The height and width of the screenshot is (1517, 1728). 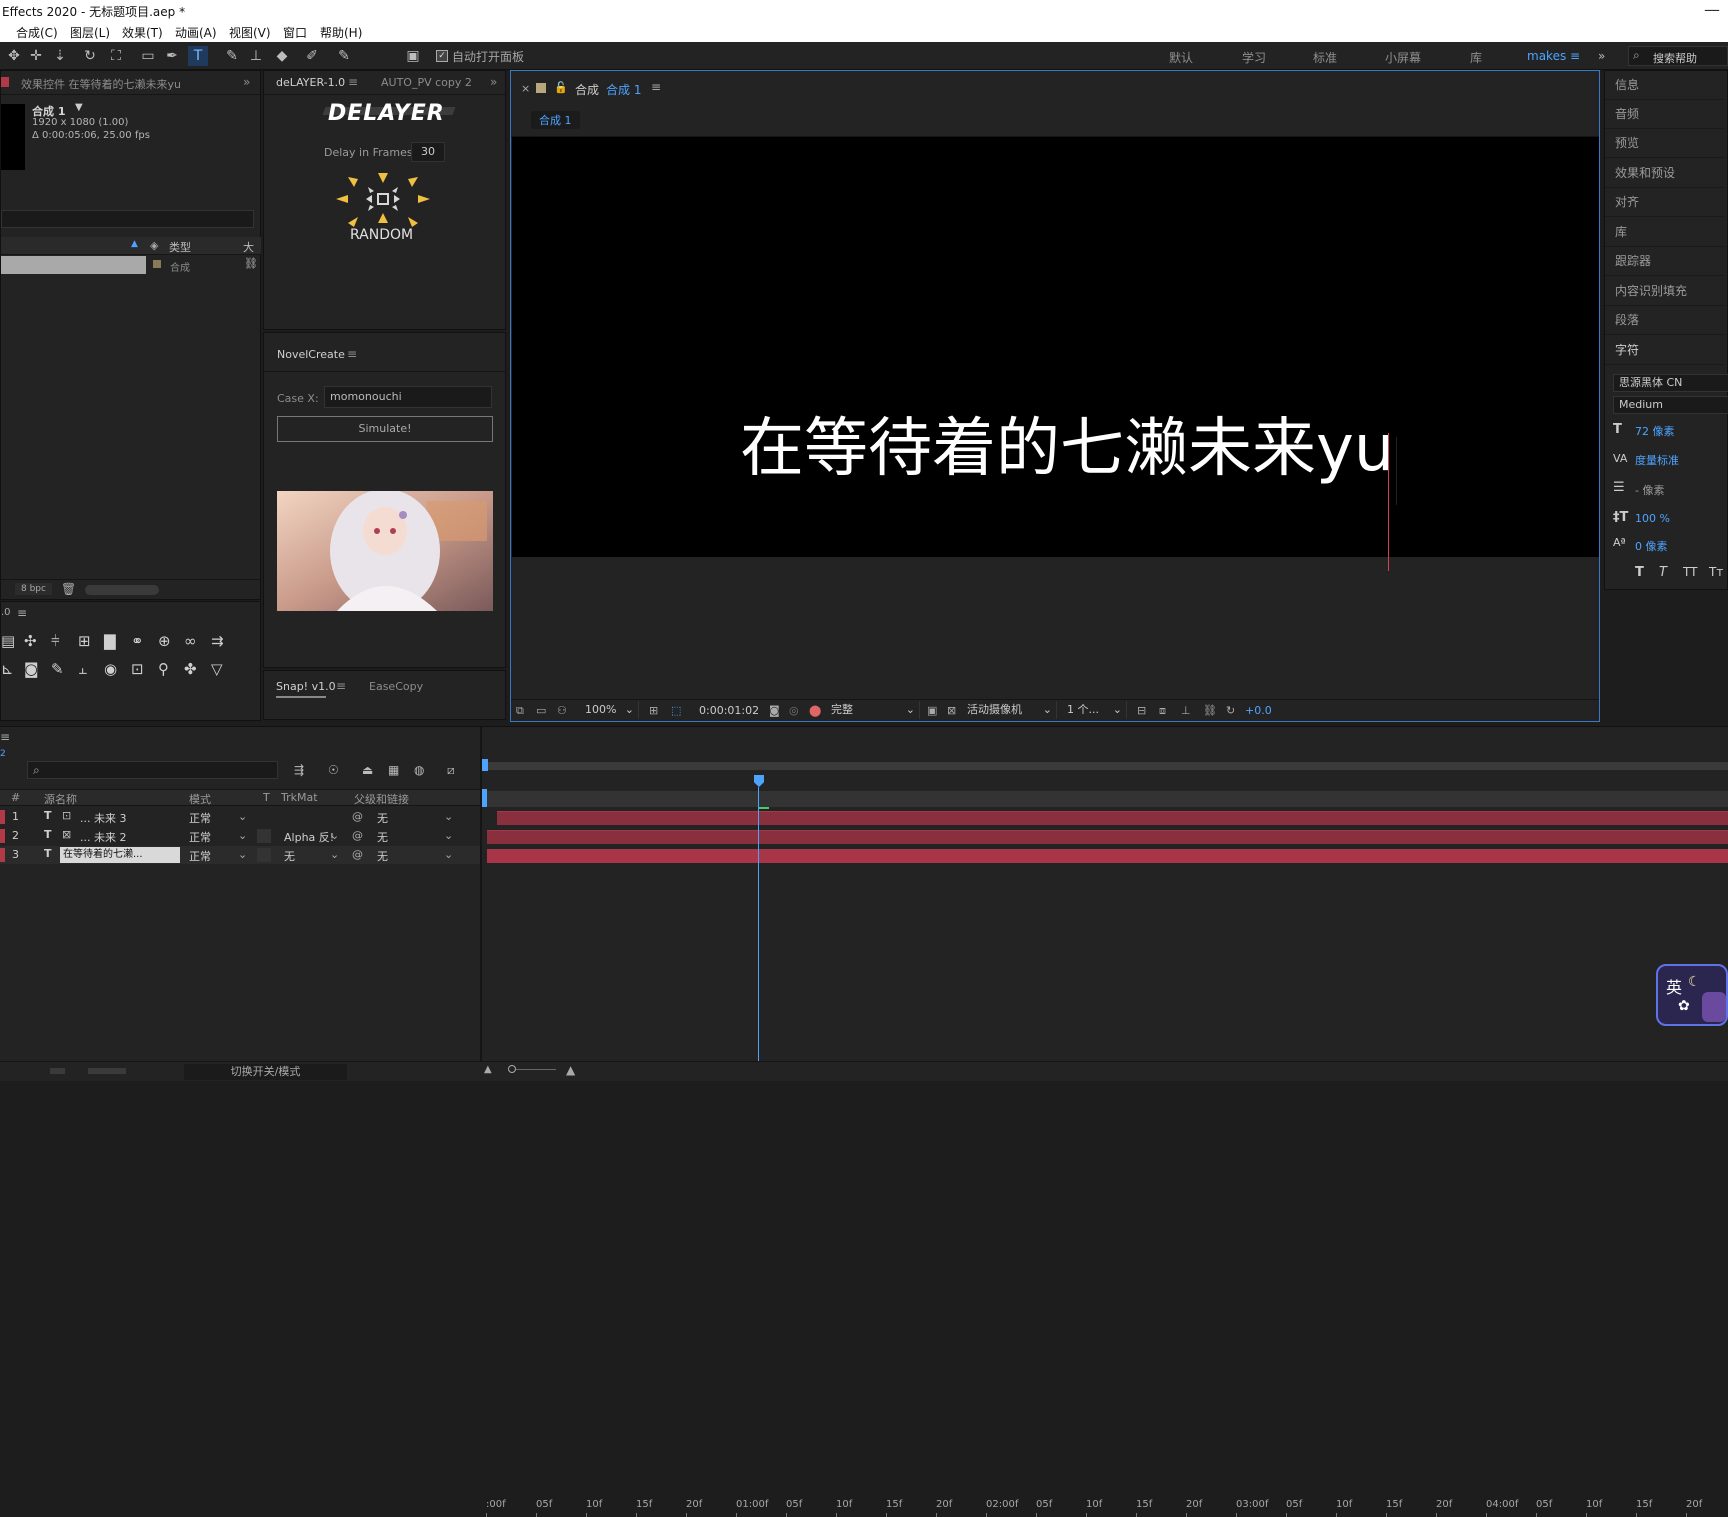 I want to click on panel-paragraph: 段落, so click(x=1665, y=320).